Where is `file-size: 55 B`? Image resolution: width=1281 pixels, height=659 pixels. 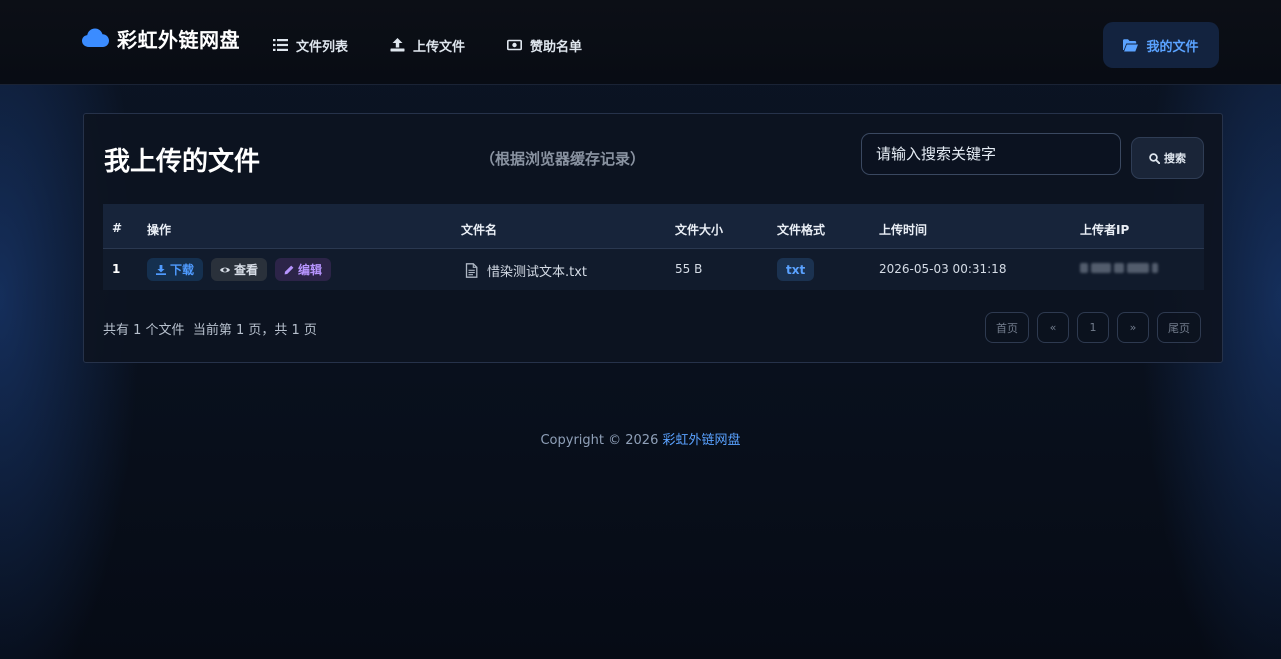
file-size: 55 B is located at coordinates (689, 269).